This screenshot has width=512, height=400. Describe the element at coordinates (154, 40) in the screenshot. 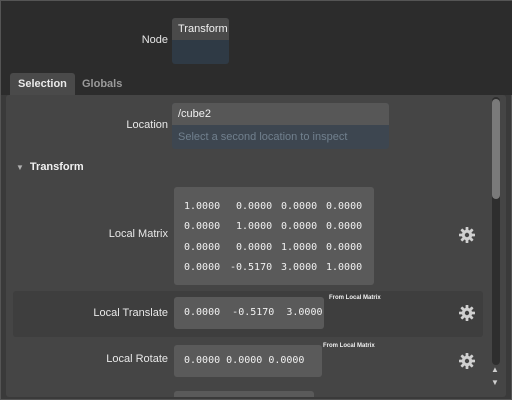

I see `node-label: Node` at that location.